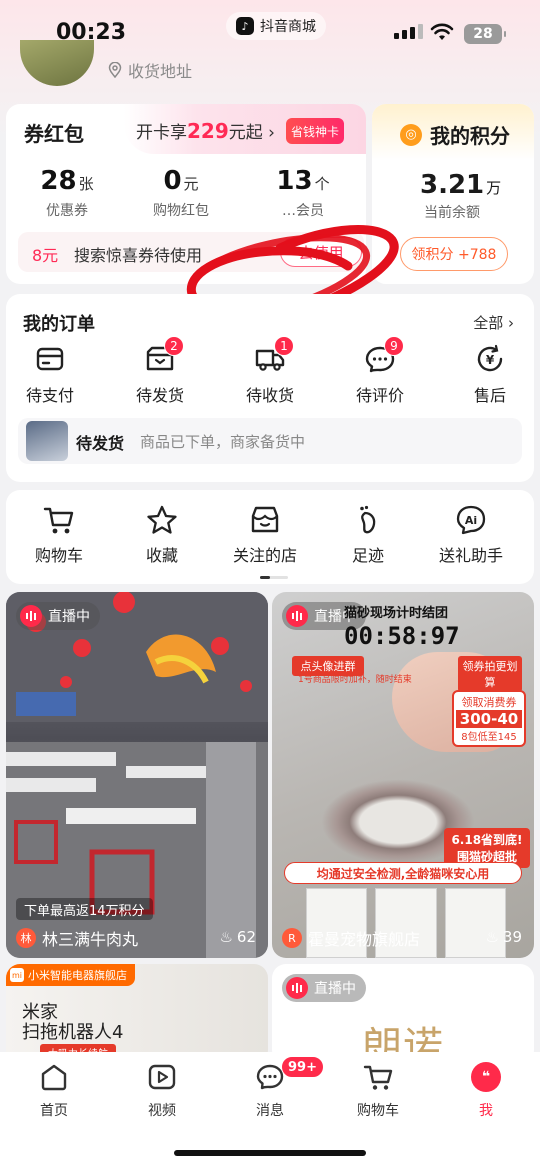 Image resolution: width=540 pixels, height=1168 pixels. What do you see at coordinates (191, 184) in the screenshot?
I see `stat-unit: 元` at bounding box center [191, 184].